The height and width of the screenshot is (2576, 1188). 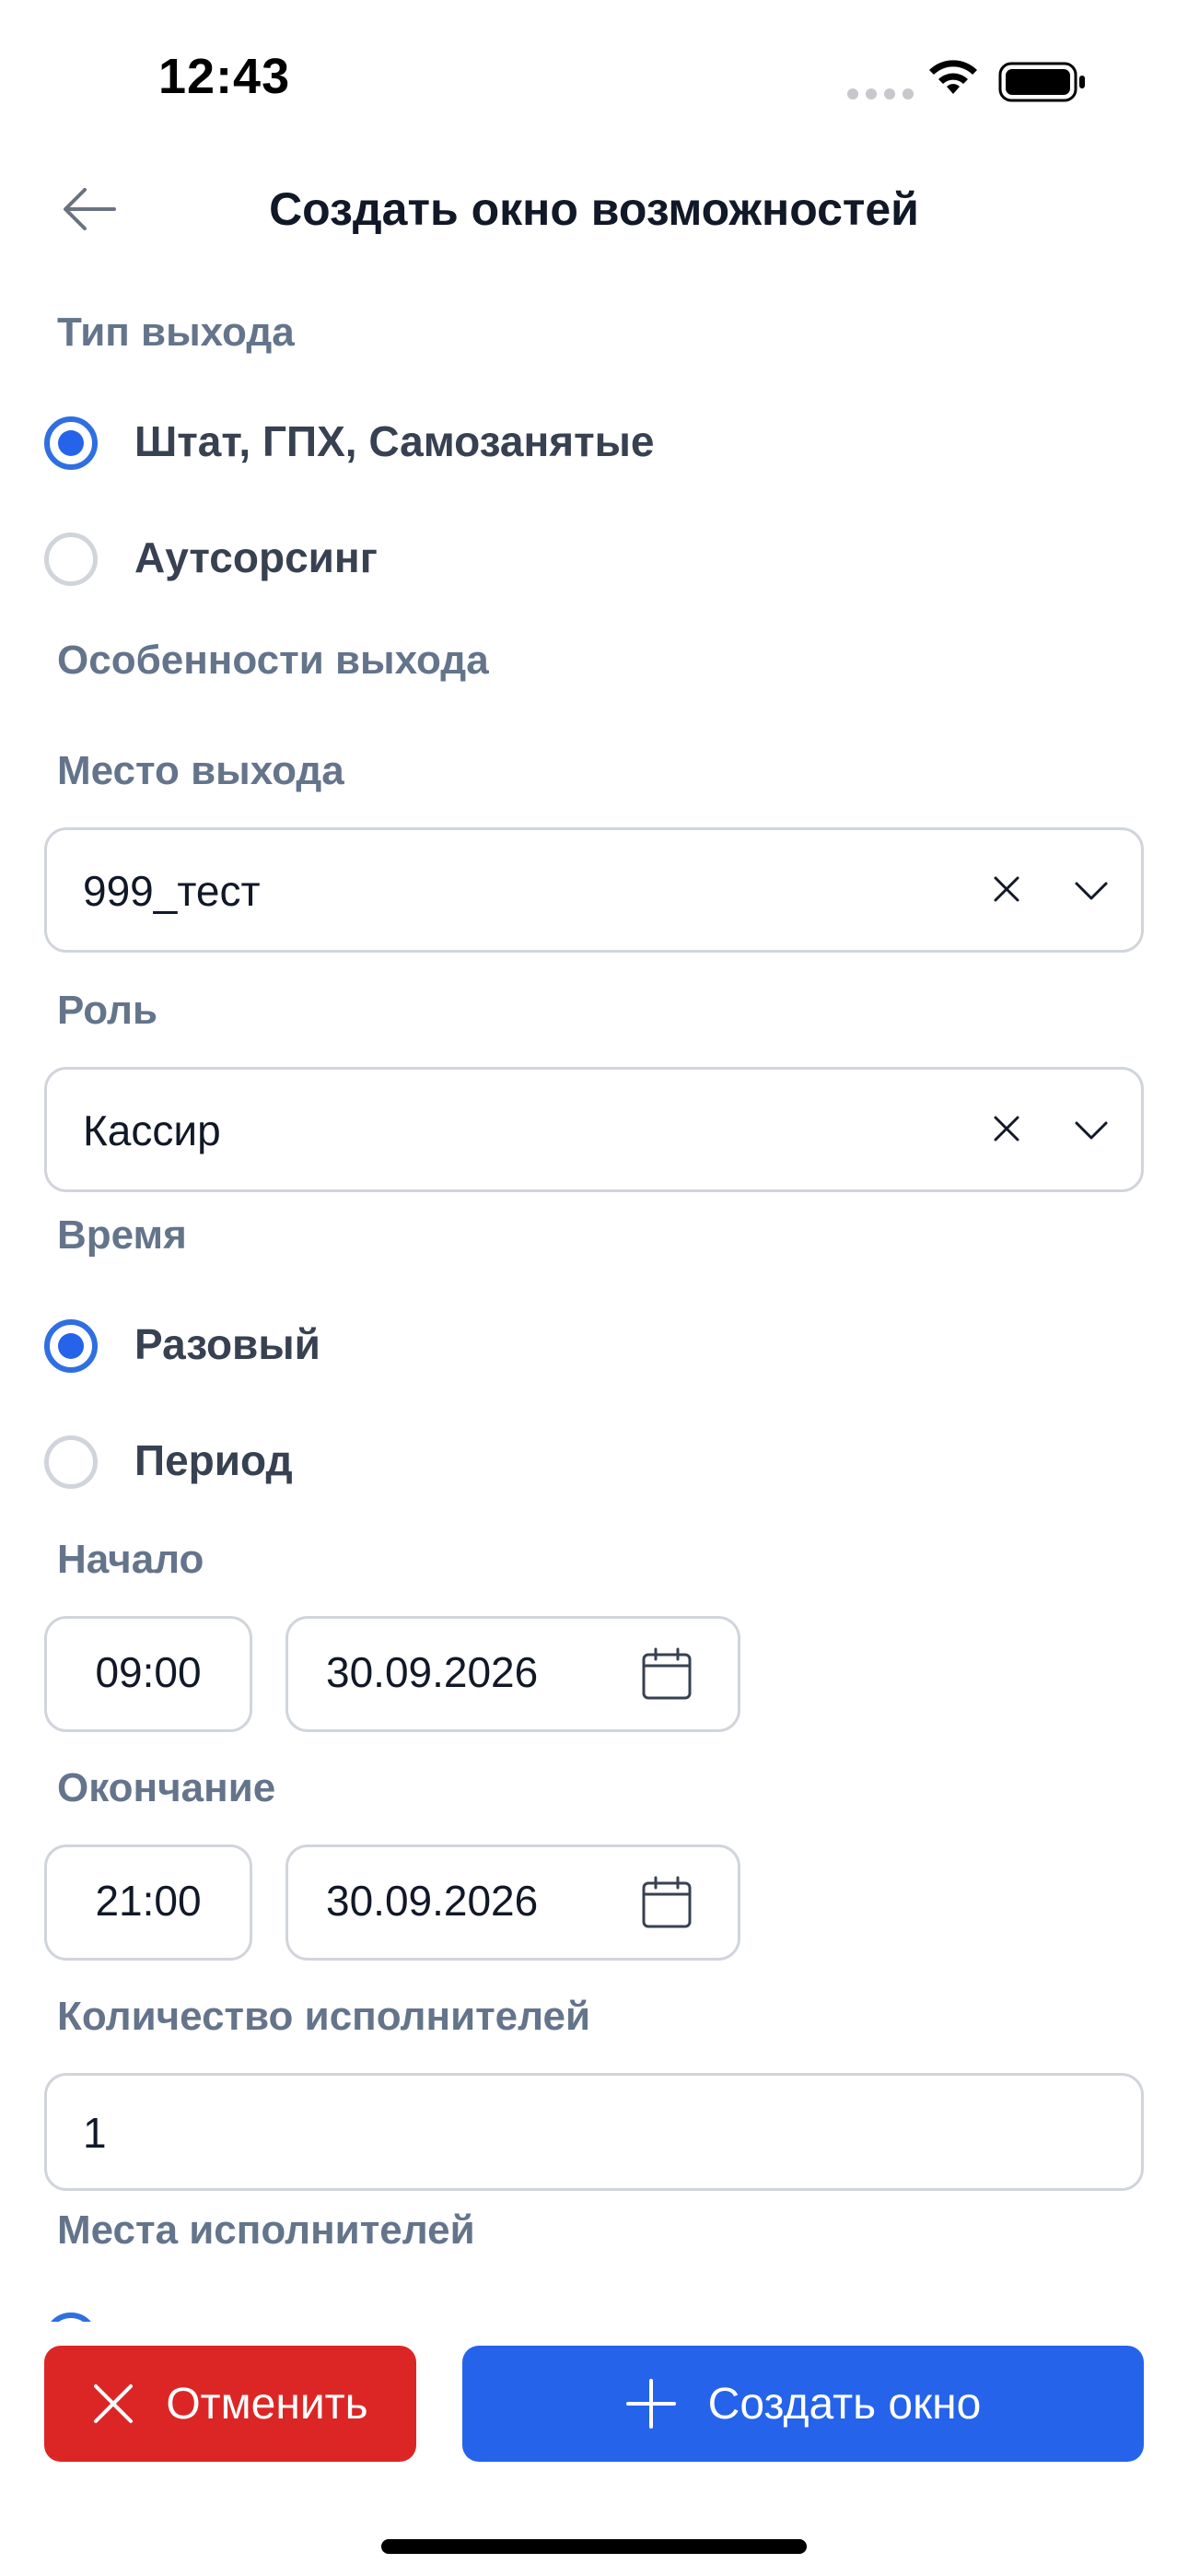 I want to click on role-label: Роль, so click(x=107, y=1011).